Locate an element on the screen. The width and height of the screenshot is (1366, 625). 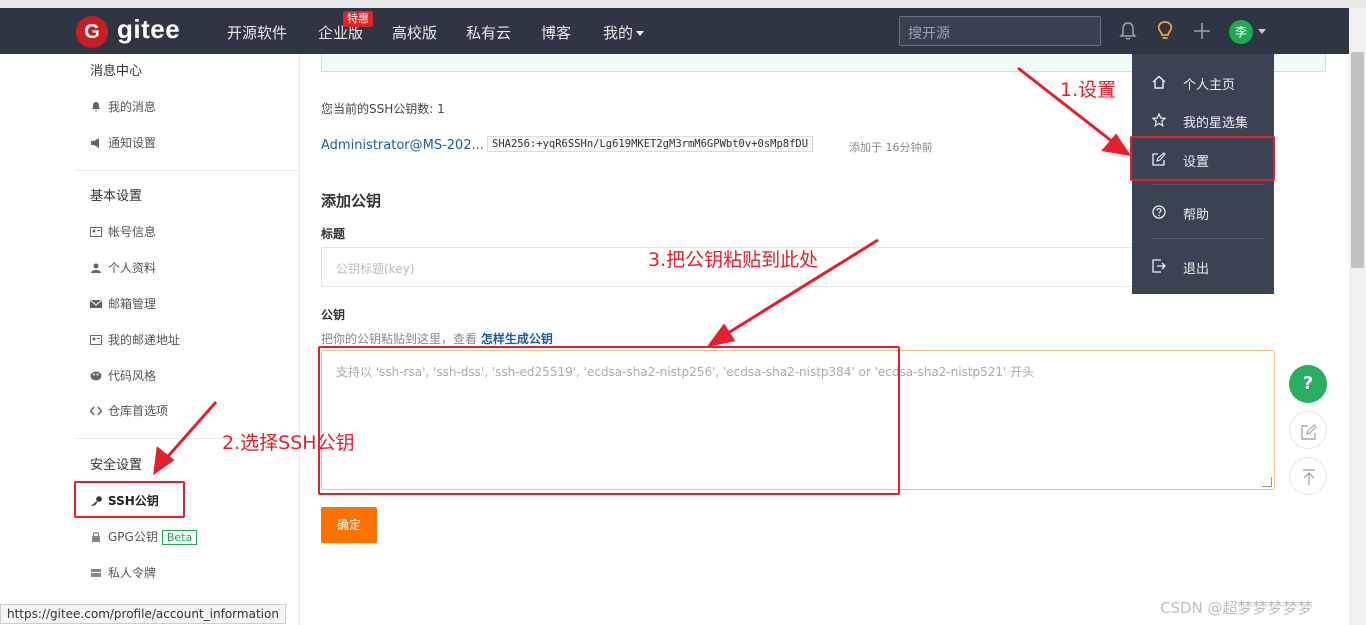
edit-icon is located at coordinates (1309, 432).